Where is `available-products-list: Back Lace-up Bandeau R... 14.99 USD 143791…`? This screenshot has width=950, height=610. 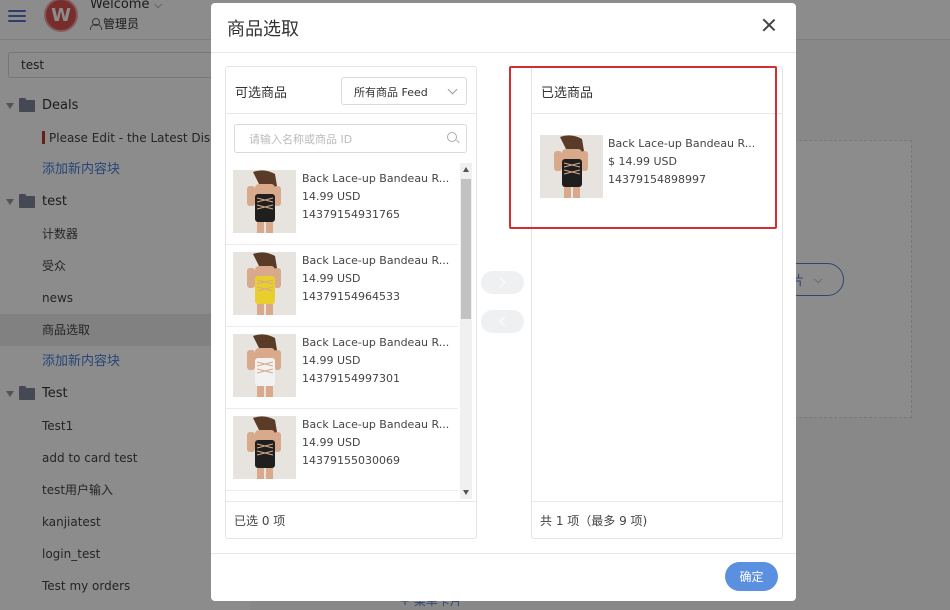
available-products-list: Back Lace-up Bandeau R... 14.99 USD 143791… is located at coordinates (342, 332).